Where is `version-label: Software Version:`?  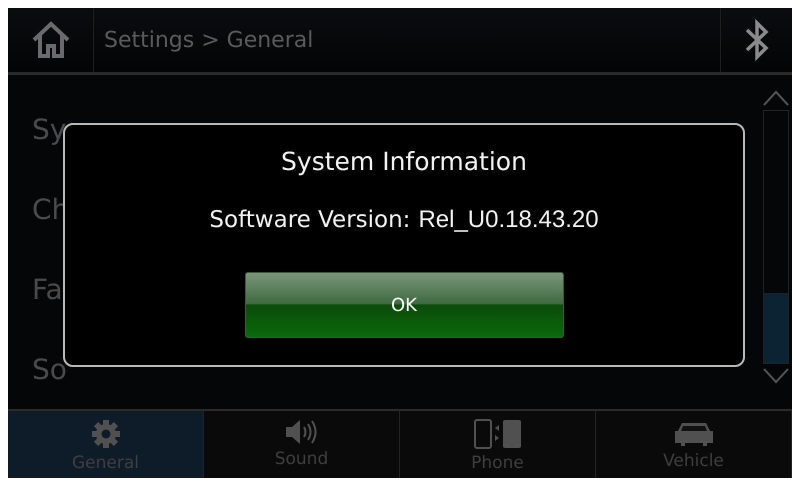 version-label: Software Version: is located at coordinates (309, 220).